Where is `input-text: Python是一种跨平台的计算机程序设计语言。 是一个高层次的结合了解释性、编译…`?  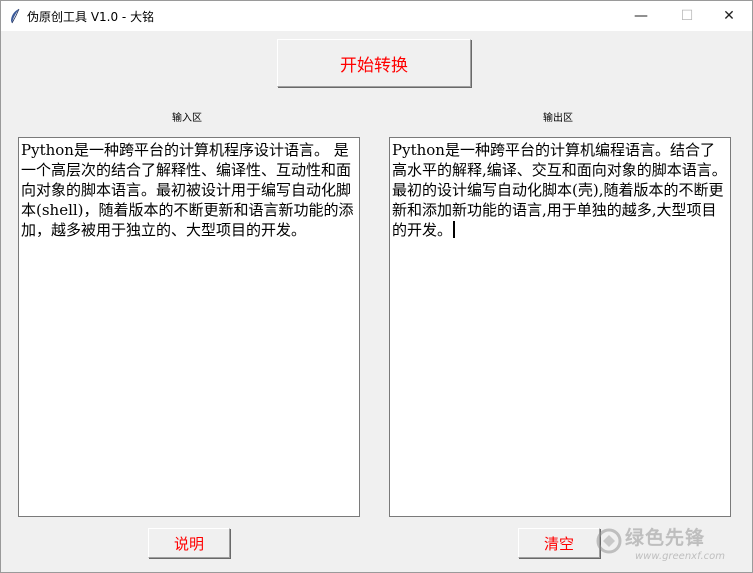
input-text: Python是一种跨平台的计算机程序设计语言。 是一个高层次的结合了解释性、编译… is located at coordinates (187, 190).